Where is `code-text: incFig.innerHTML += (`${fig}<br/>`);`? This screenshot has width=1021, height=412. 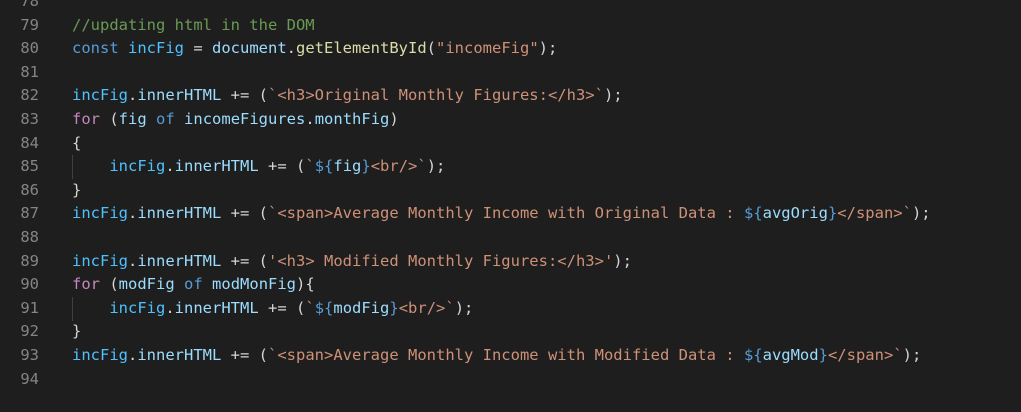
code-text: incFig.innerHTML += (`${fig}<br/>`); is located at coordinates (258, 167).